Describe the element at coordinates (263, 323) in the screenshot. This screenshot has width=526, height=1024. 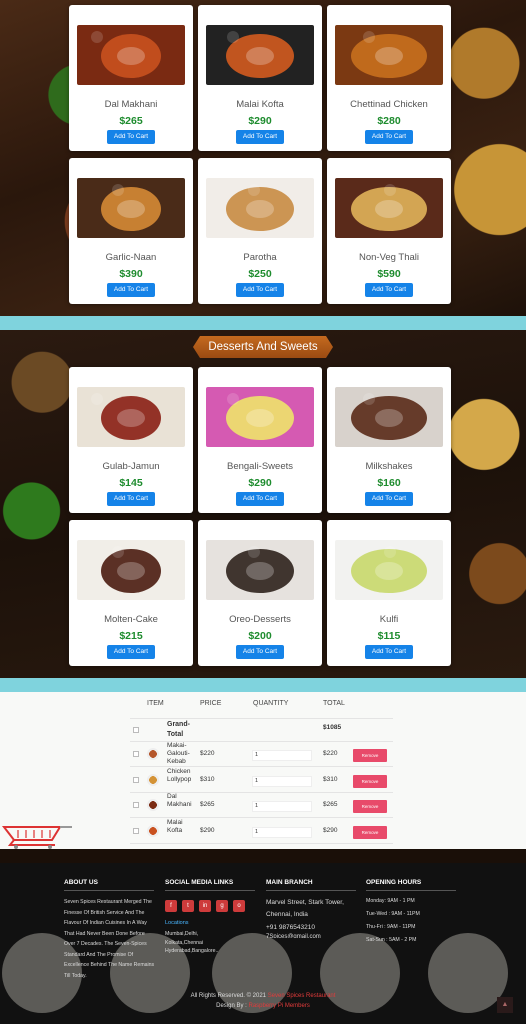
I see `section-divider` at that location.